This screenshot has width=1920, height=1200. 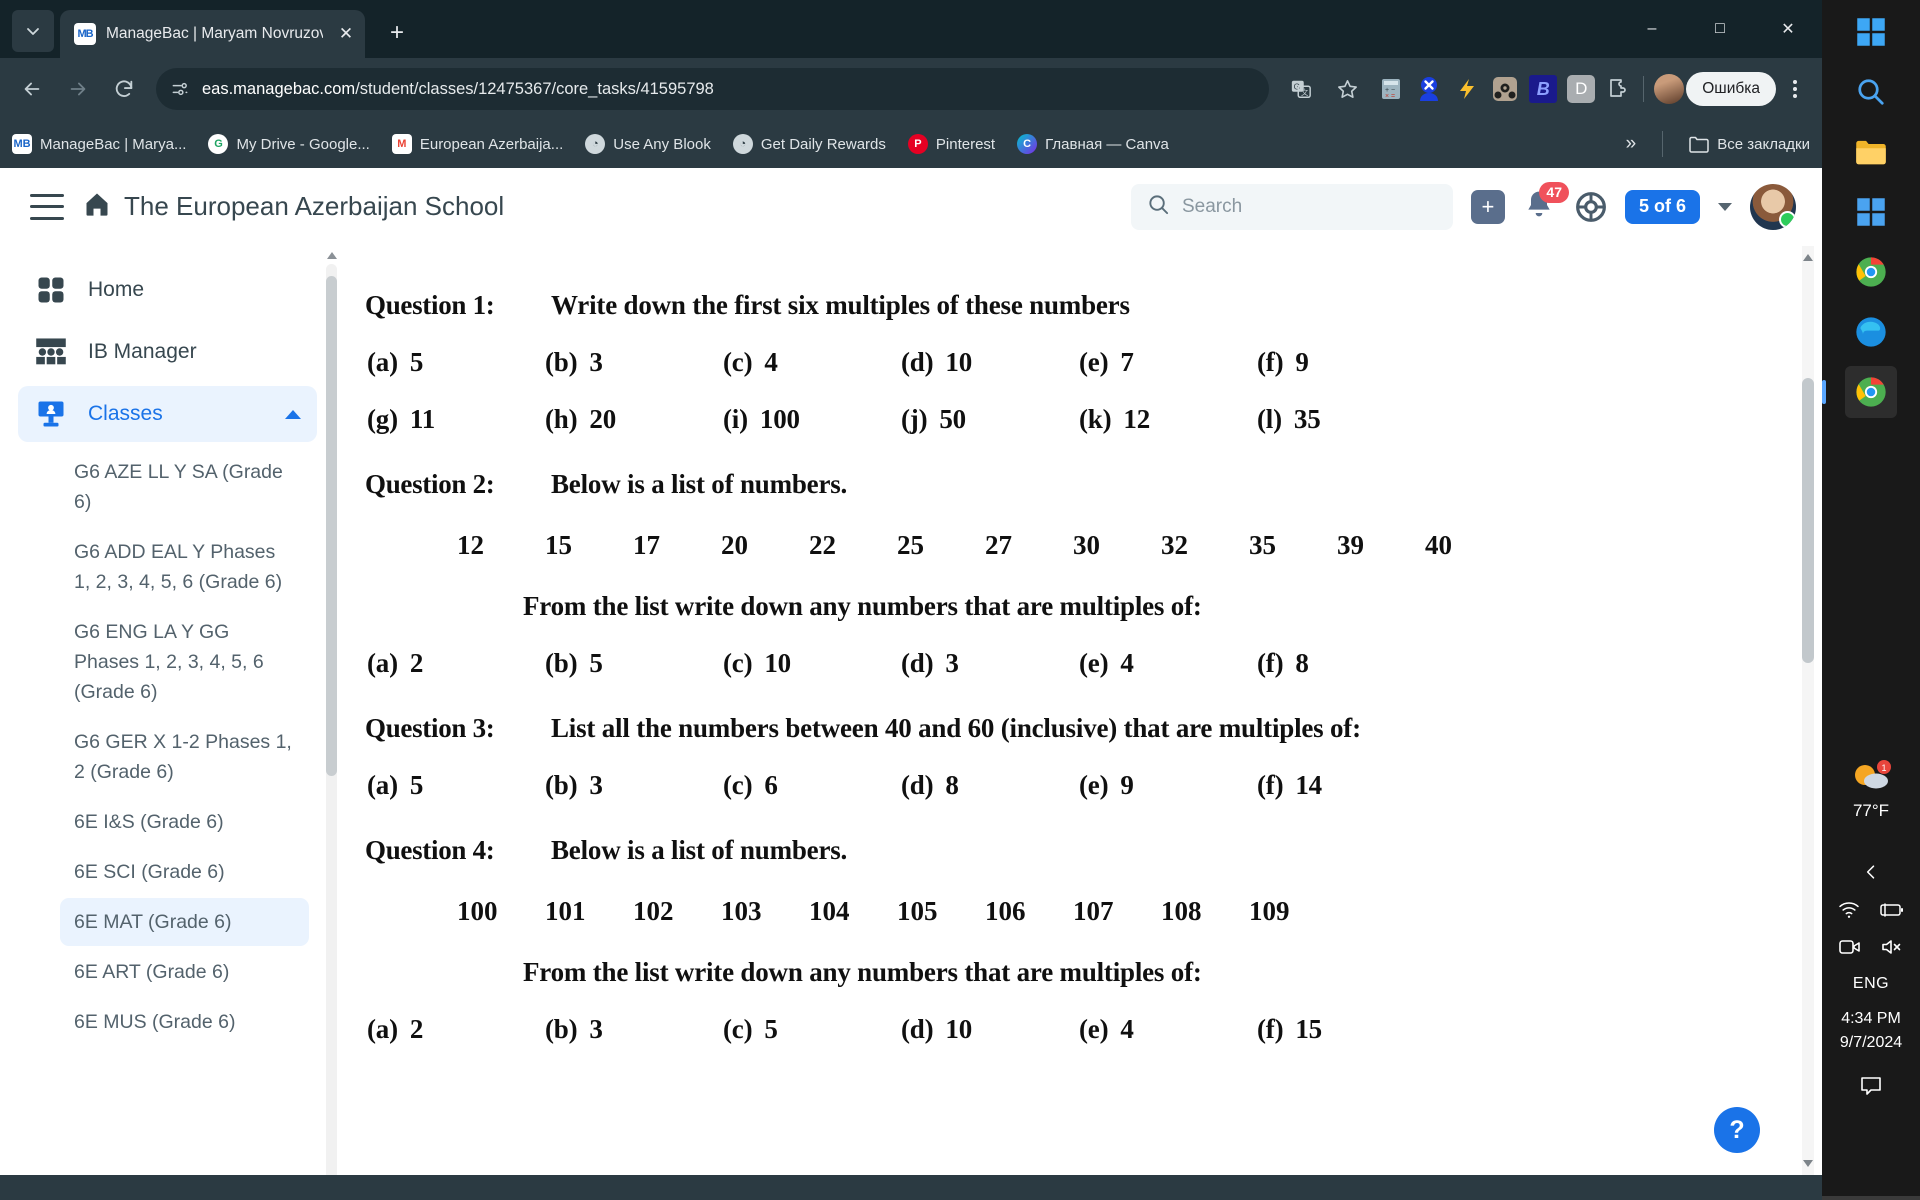 I want to click on school-brand: The European Azerbaijan School, so click(x=293, y=206).